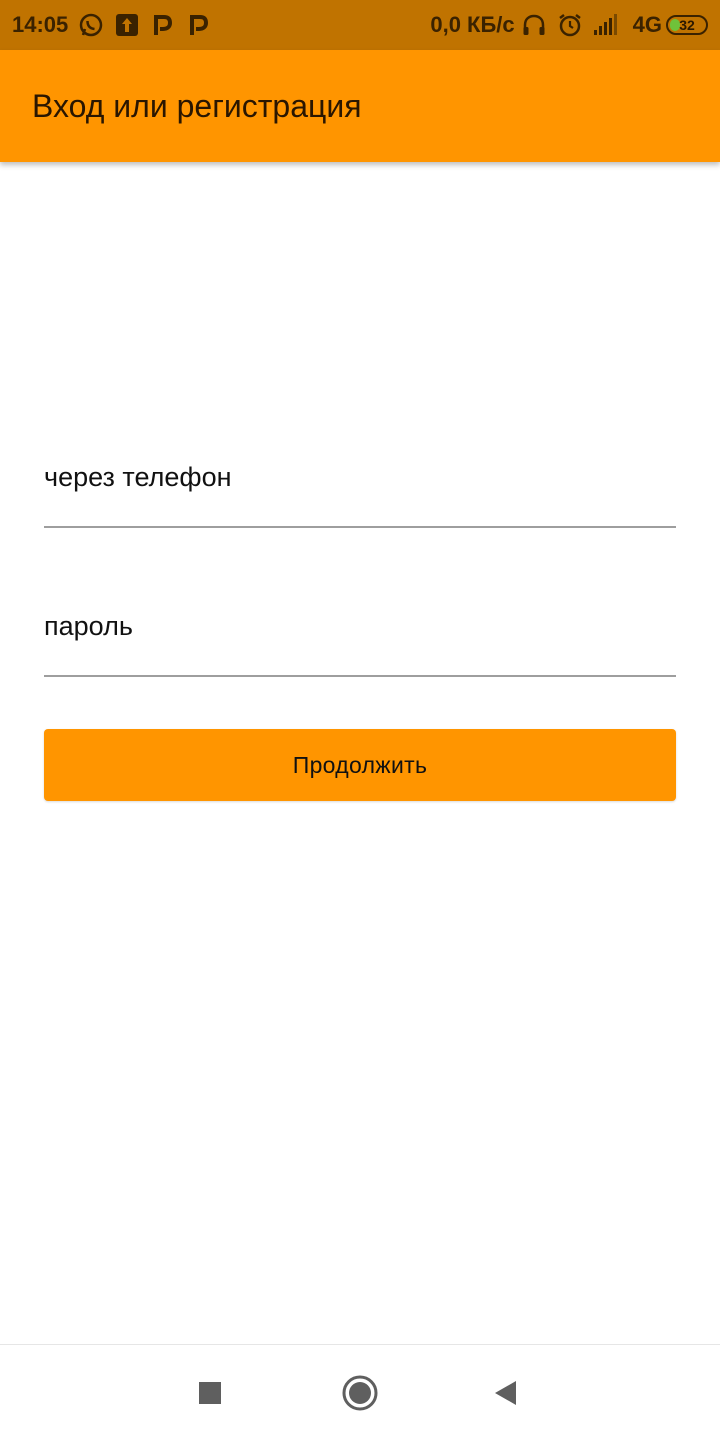  I want to click on network-speed: 0,0 КБ/с, so click(472, 24).